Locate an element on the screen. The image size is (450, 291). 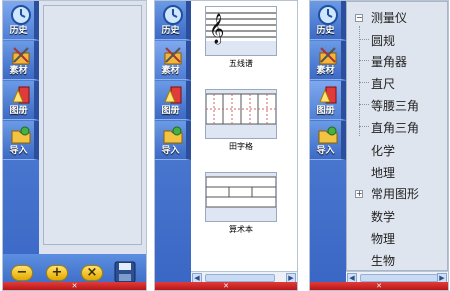
add-button: + is located at coordinates (57, 273).